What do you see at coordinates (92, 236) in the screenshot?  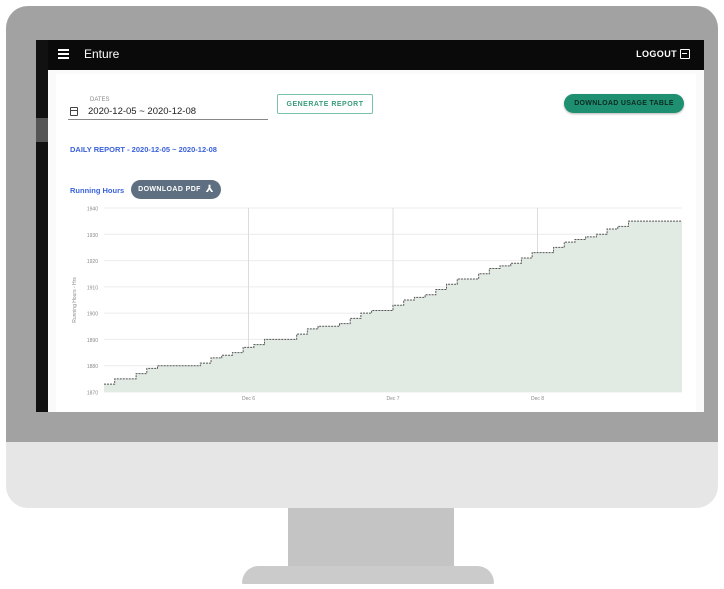 I see `y-tick-label: 1930` at bounding box center [92, 236].